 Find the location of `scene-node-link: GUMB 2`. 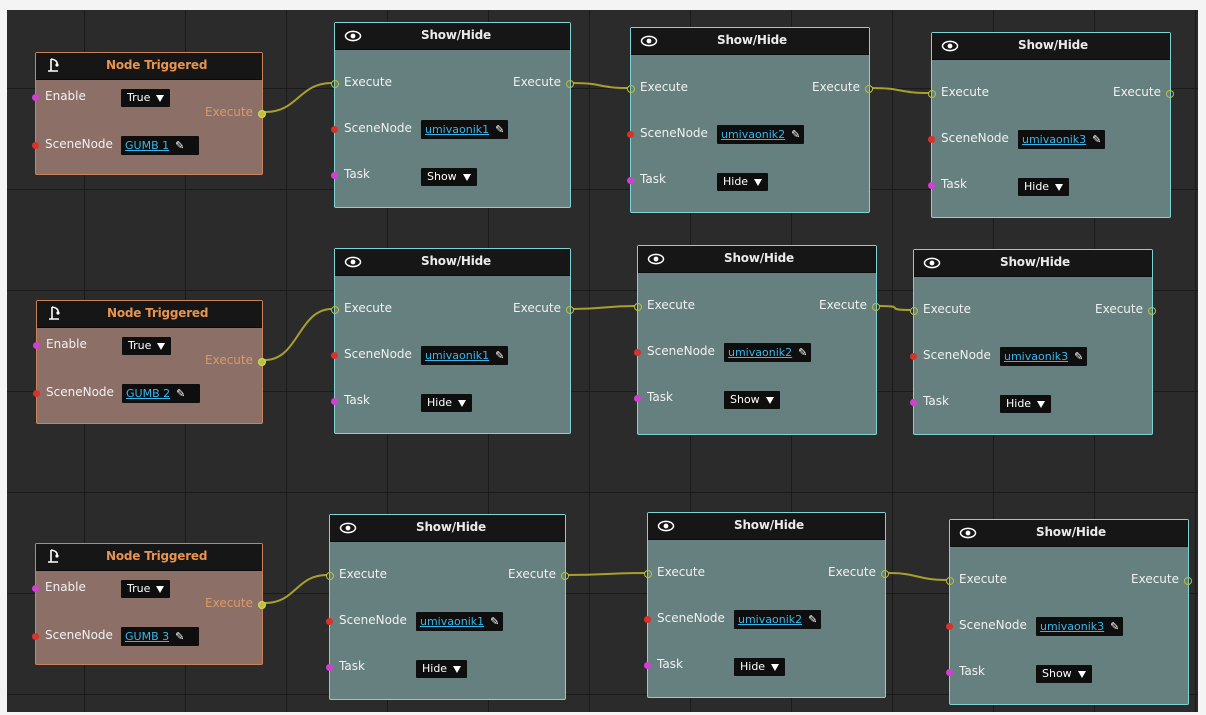

scene-node-link: GUMB 2 is located at coordinates (148, 393).